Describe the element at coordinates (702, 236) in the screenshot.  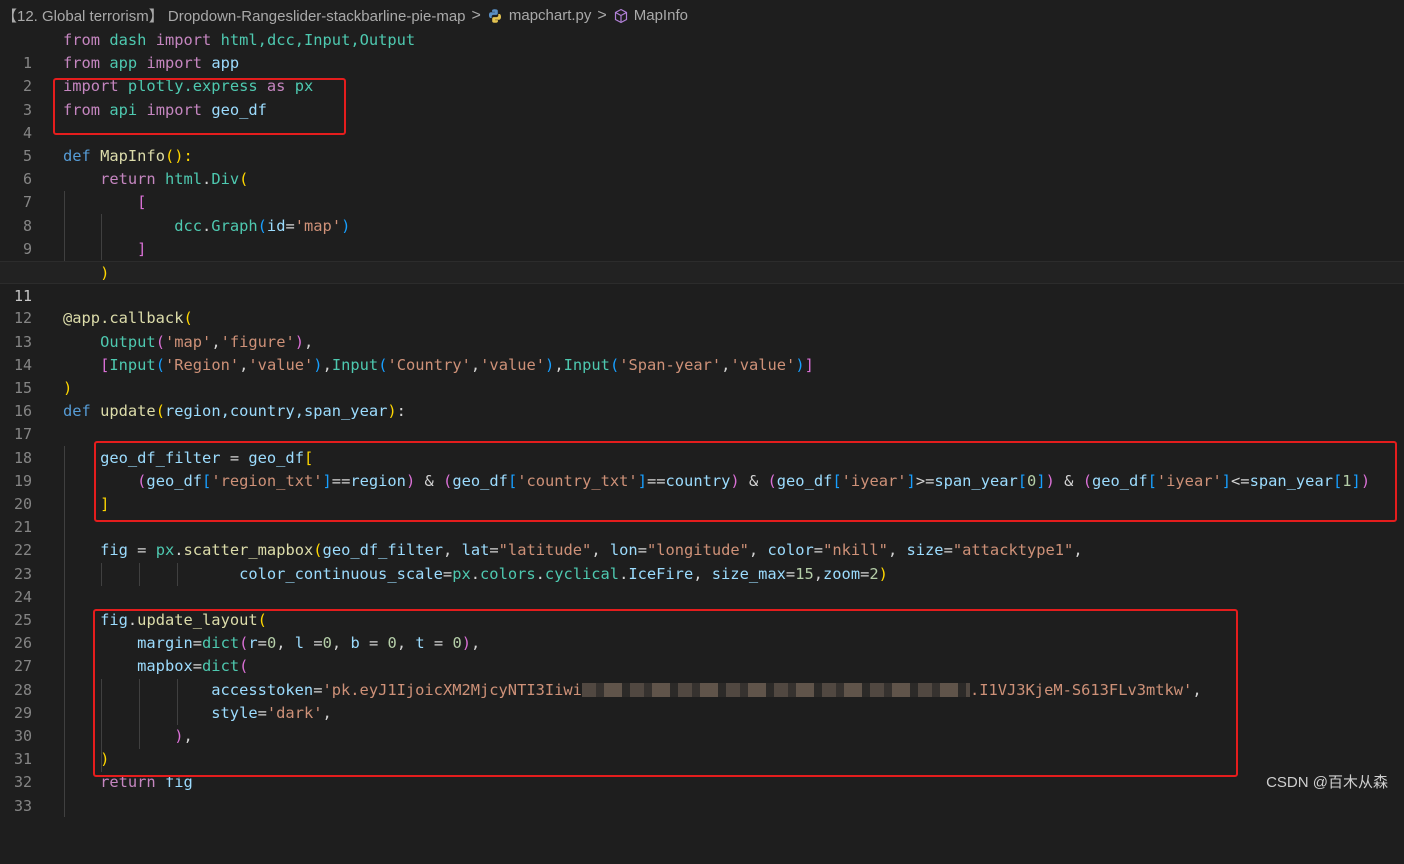
I see `code-line: 9 dcc.Graph(id='map')` at that location.